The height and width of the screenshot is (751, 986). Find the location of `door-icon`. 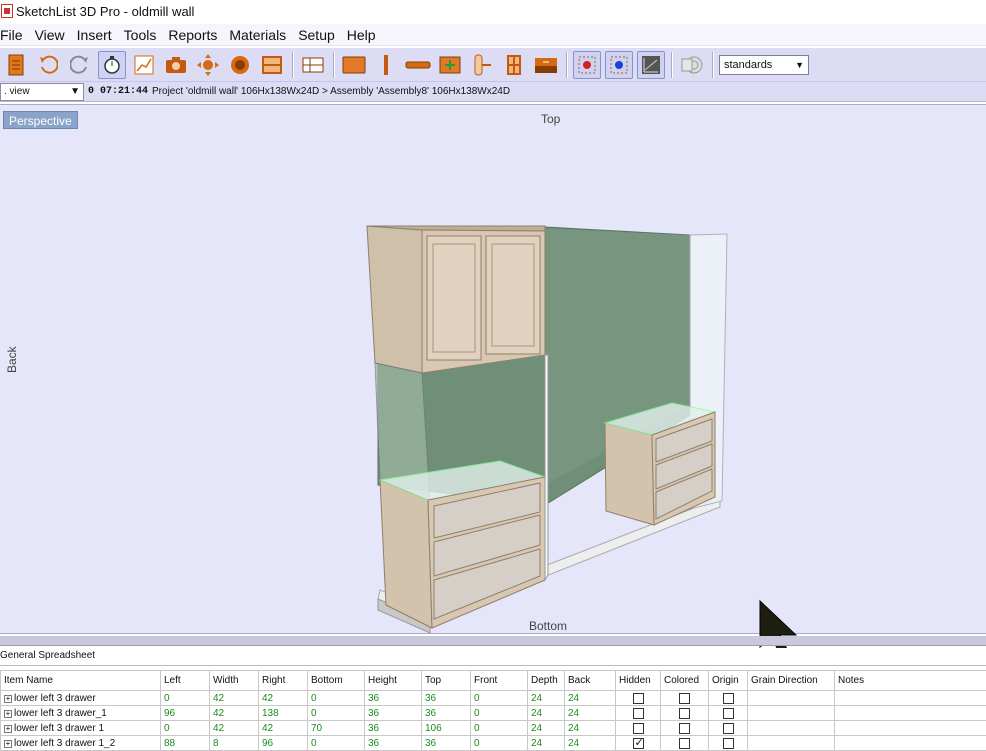

door-icon is located at coordinates (514, 65).